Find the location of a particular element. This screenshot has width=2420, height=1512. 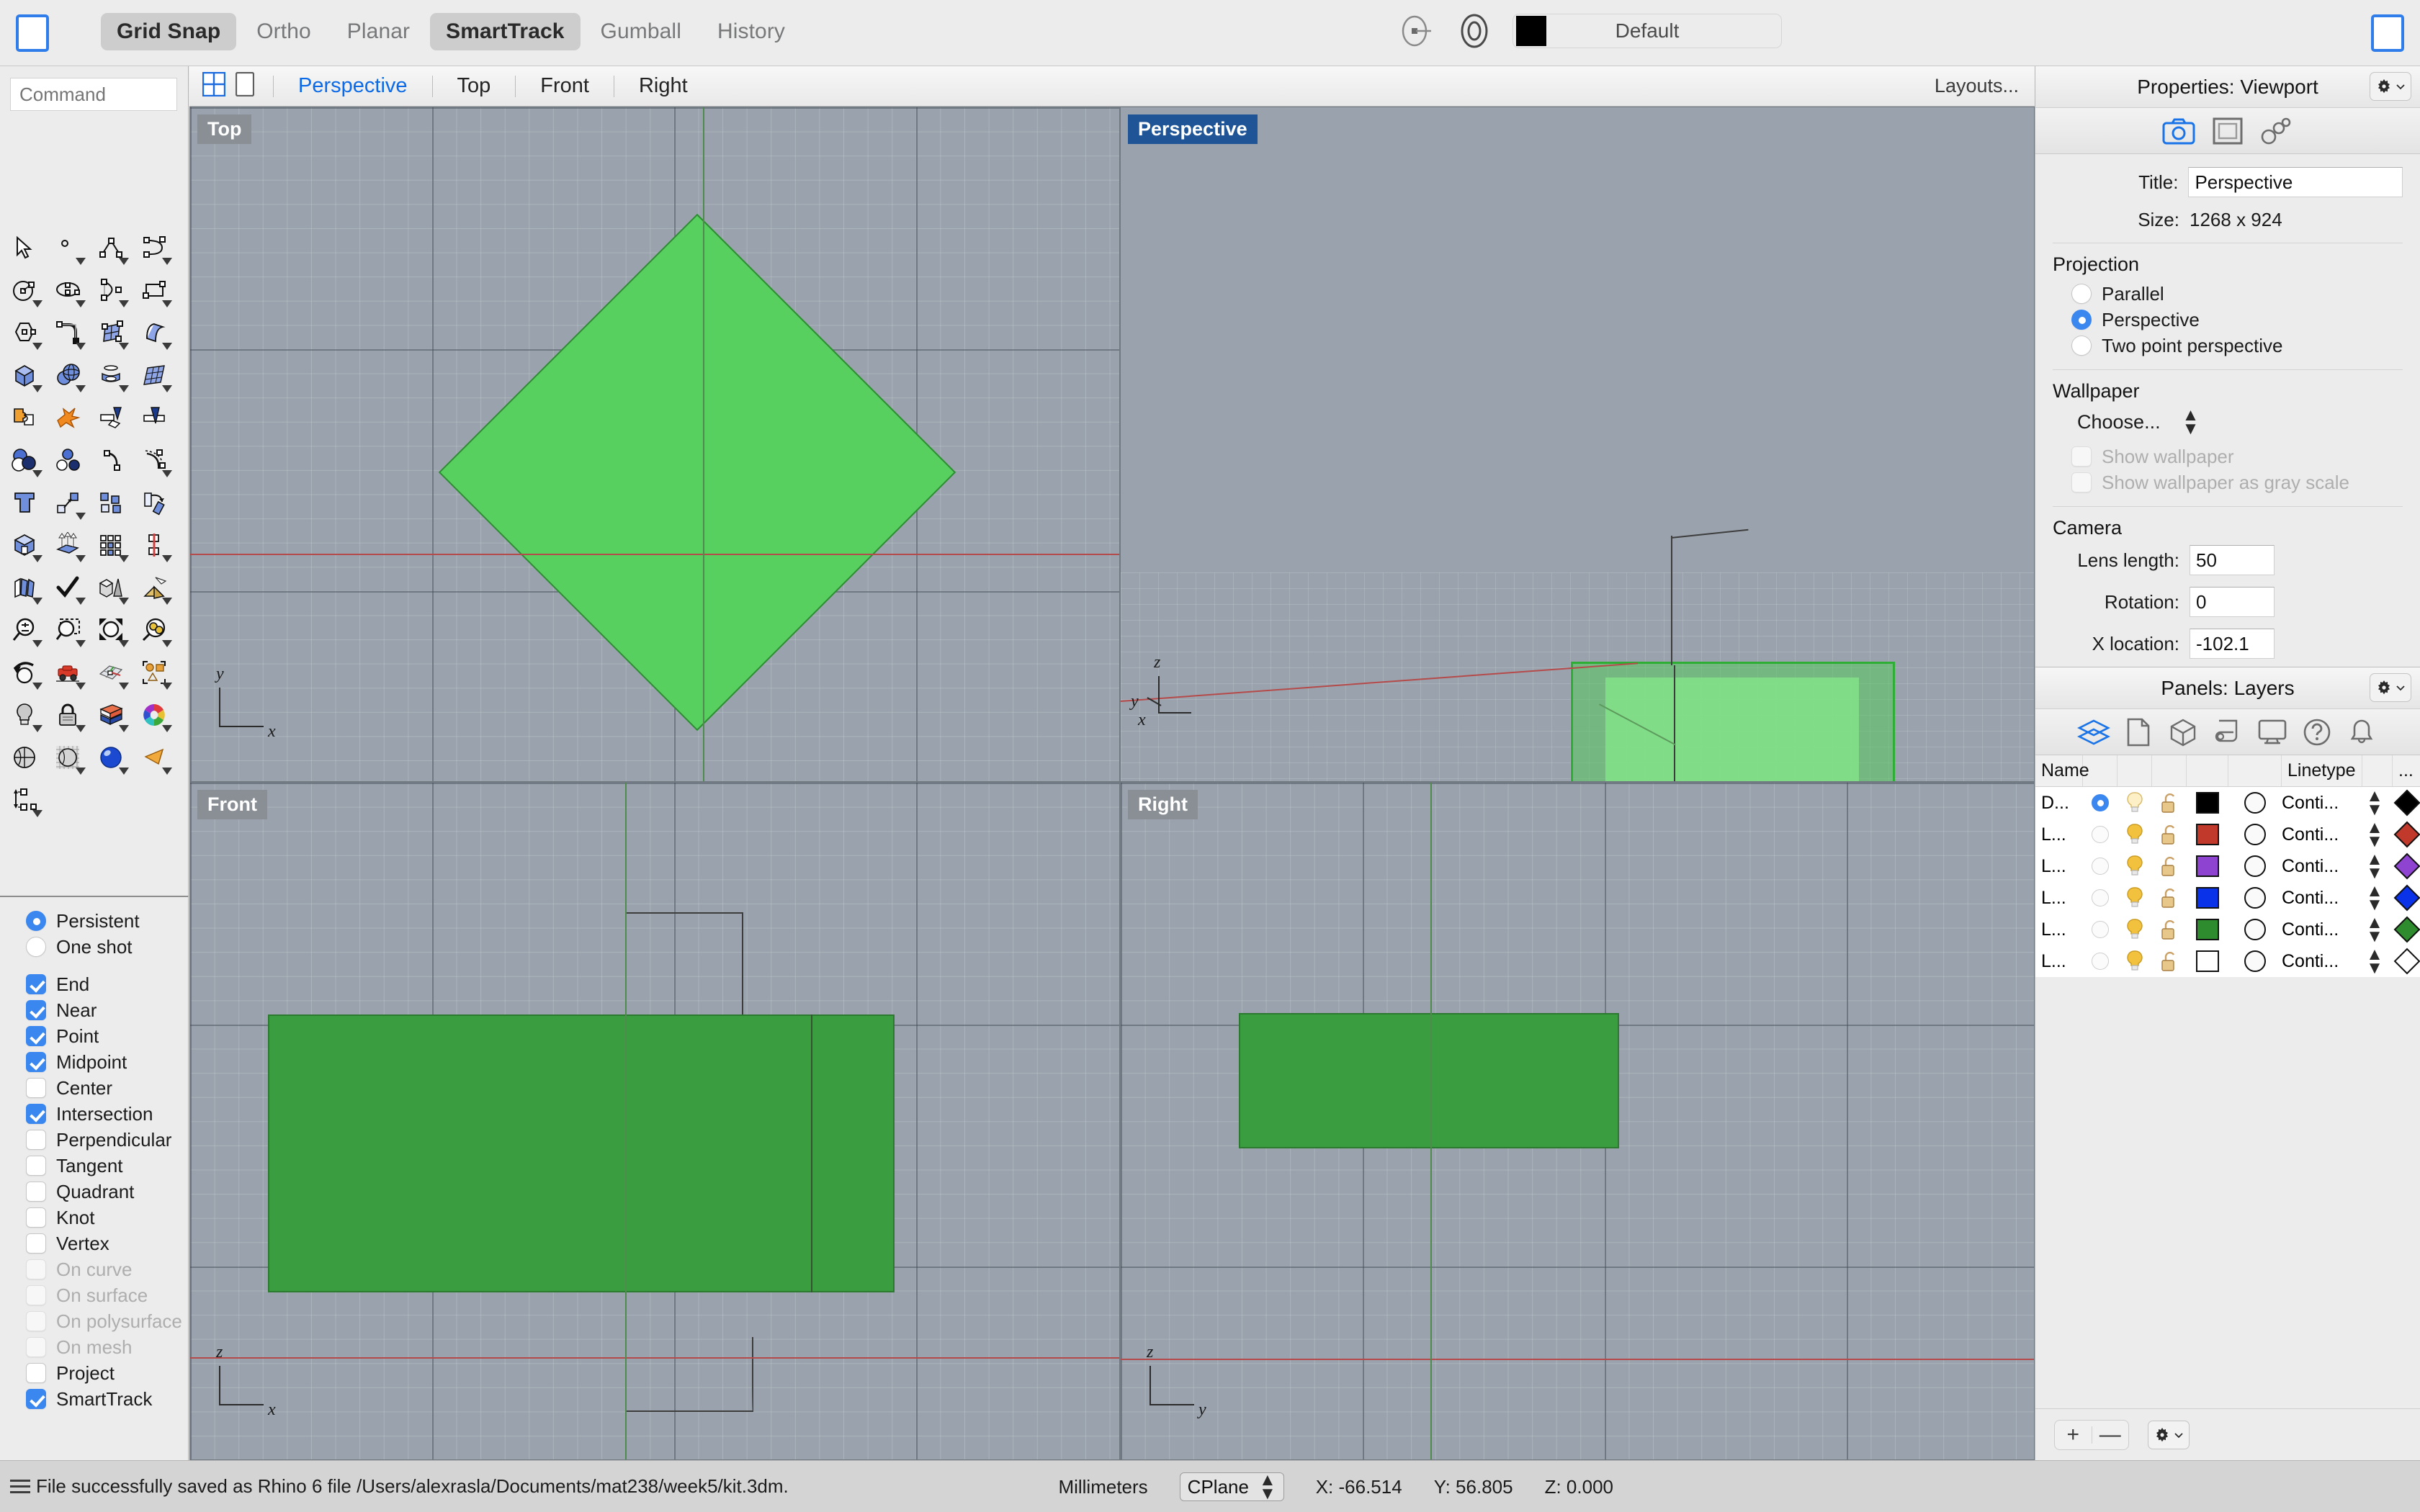

lock-icon is located at coordinates (67, 714).